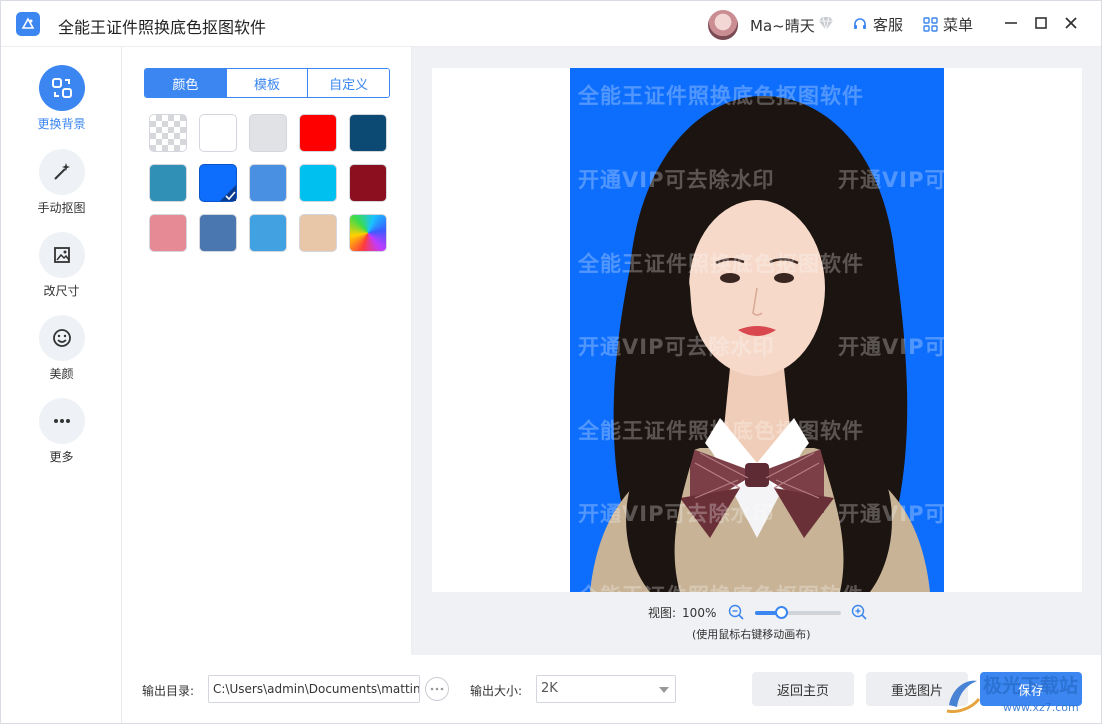  What do you see at coordinates (782, 25) in the screenshot?
I see `username: Ma~晴天` at bounding box center [782, 25].